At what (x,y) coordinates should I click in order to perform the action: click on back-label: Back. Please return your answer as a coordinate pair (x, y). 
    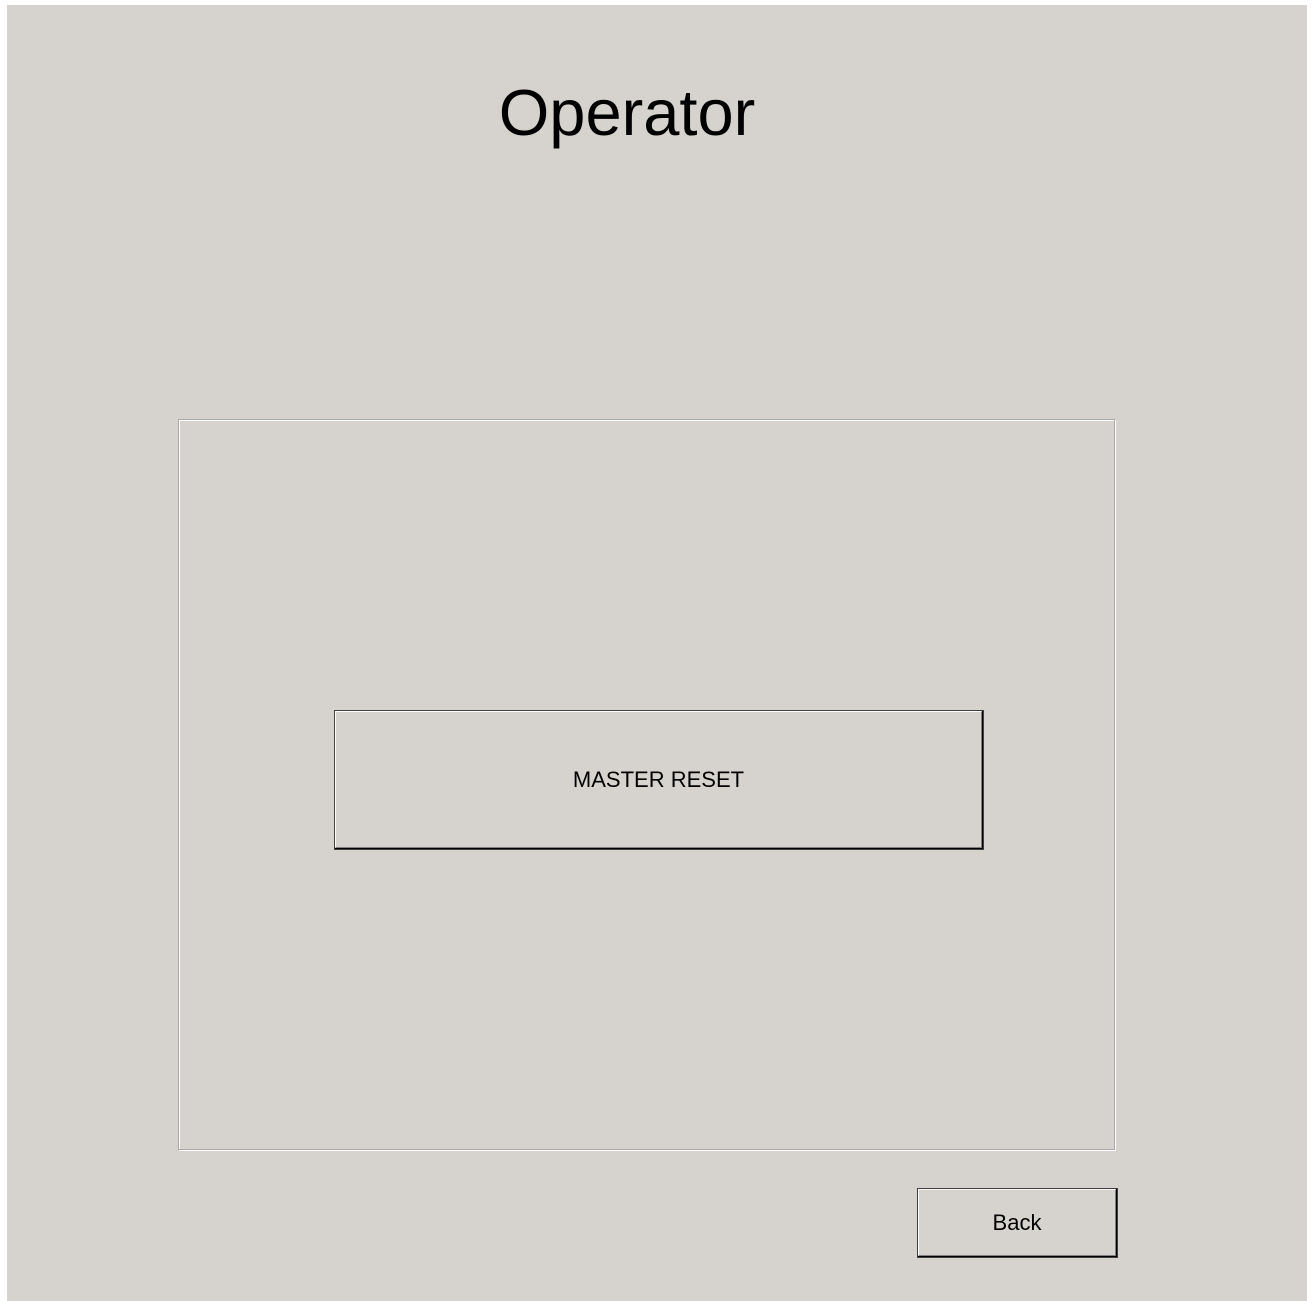
    Looking at the image, I should click on (1017, 1222).